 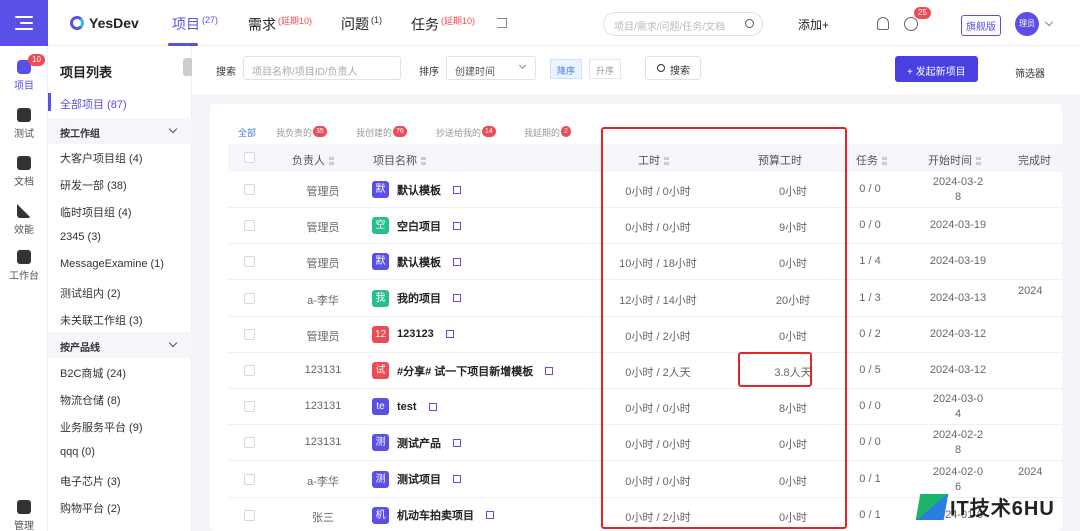 I want to click on list-item: 测试组内 (2), so click(x=90, y=293).